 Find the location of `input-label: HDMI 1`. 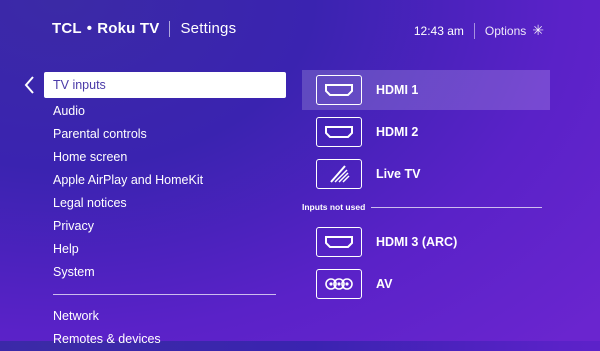

input-label: HDMI 1 is located at coordinates (397, 90).